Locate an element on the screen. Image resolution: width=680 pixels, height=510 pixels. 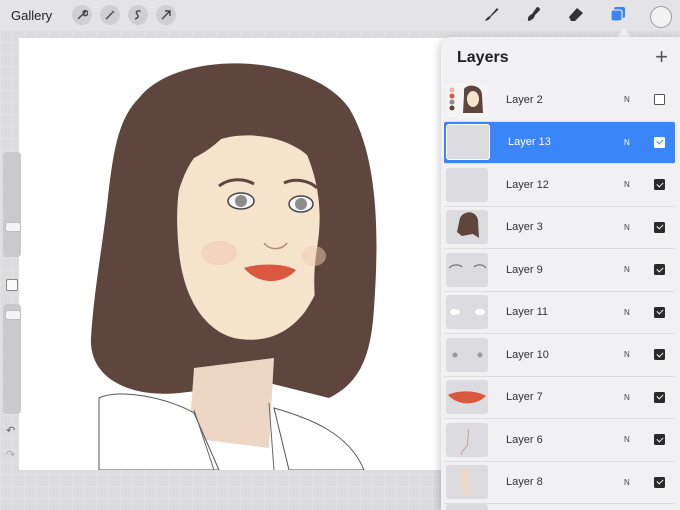
layer-name: Layer 13 is located at coordinates (529, 142).